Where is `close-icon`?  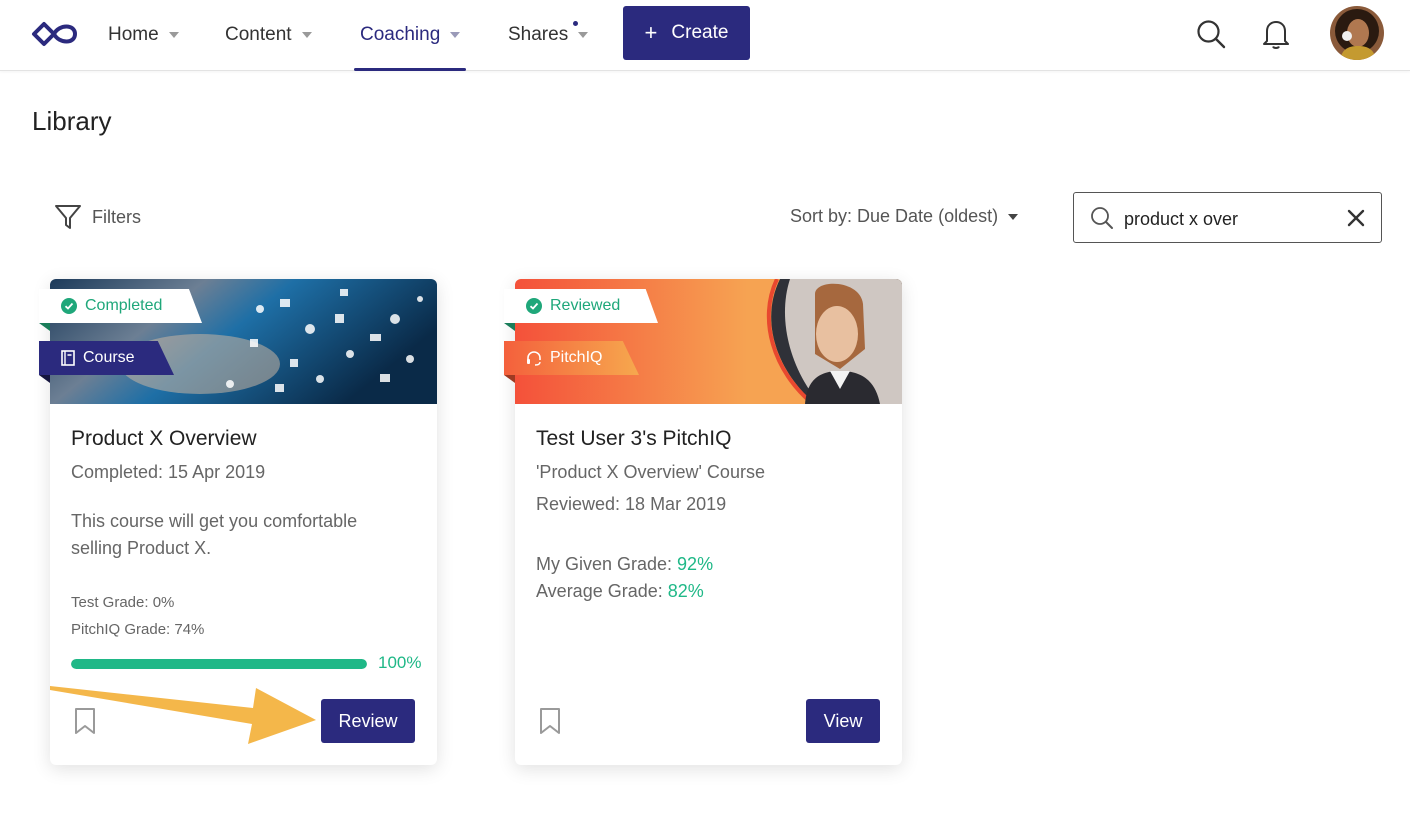 close-icon is located at coordinates (1356, 218).